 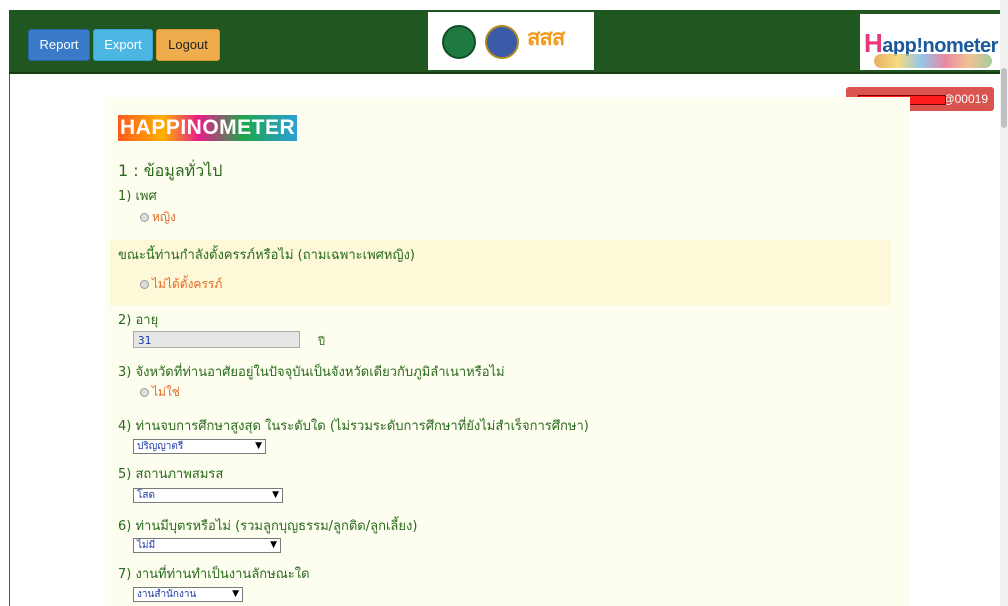 I want to click on top-navbar: Report Export Logout สสส Happ!nometer, so click(x=504, y=42).